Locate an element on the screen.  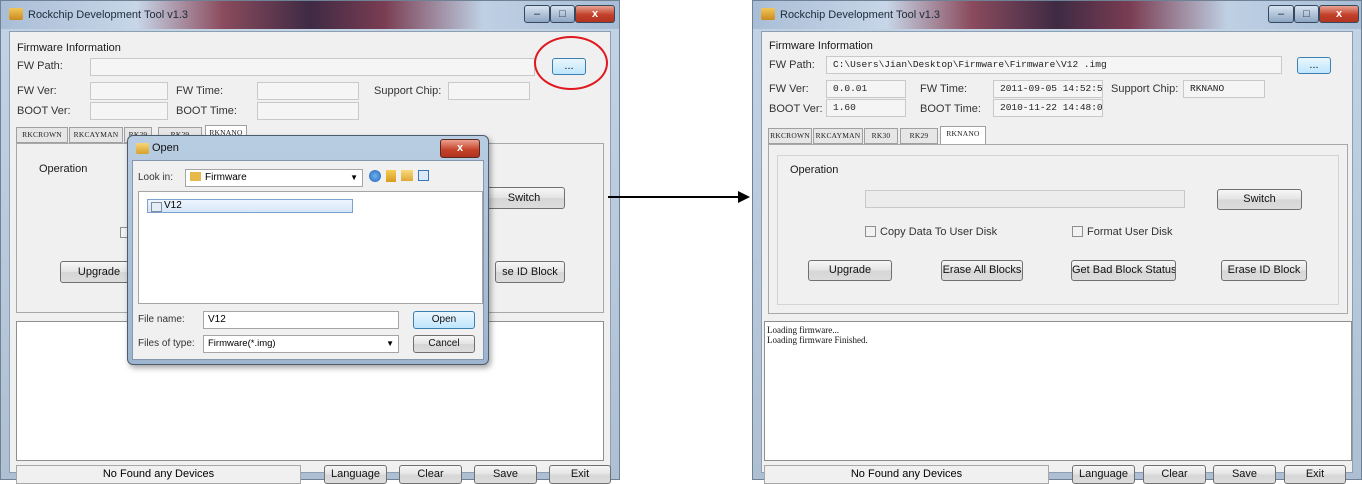
tab-rknano: RKNANO is located at coordinates (963, 135).